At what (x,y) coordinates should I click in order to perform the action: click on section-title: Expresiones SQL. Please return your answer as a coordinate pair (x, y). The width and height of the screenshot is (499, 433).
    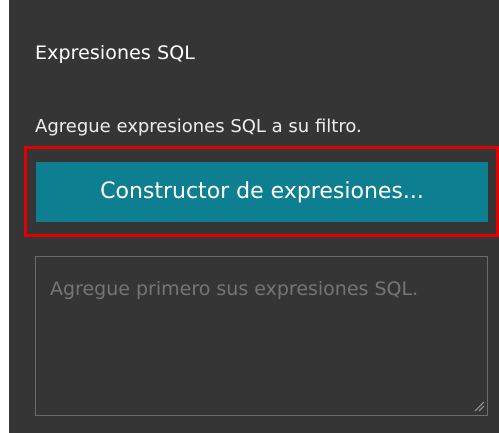
    Looking at the image, I should click on (115, 53).